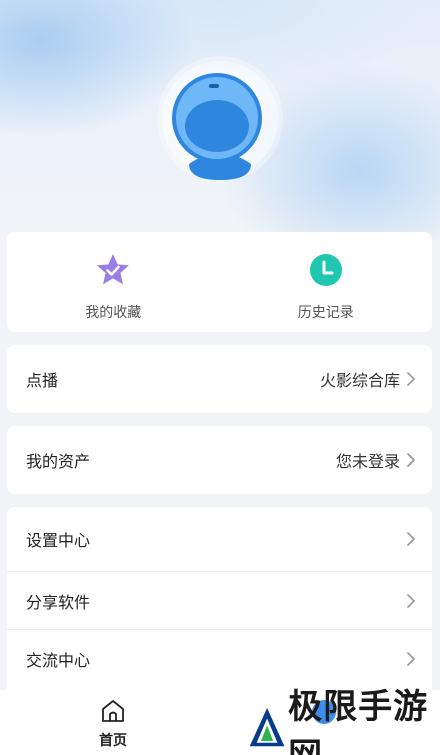 Image resolution: width=440 pixels, height=755 pixels. I want to click on home-icon, so click(113, 711).